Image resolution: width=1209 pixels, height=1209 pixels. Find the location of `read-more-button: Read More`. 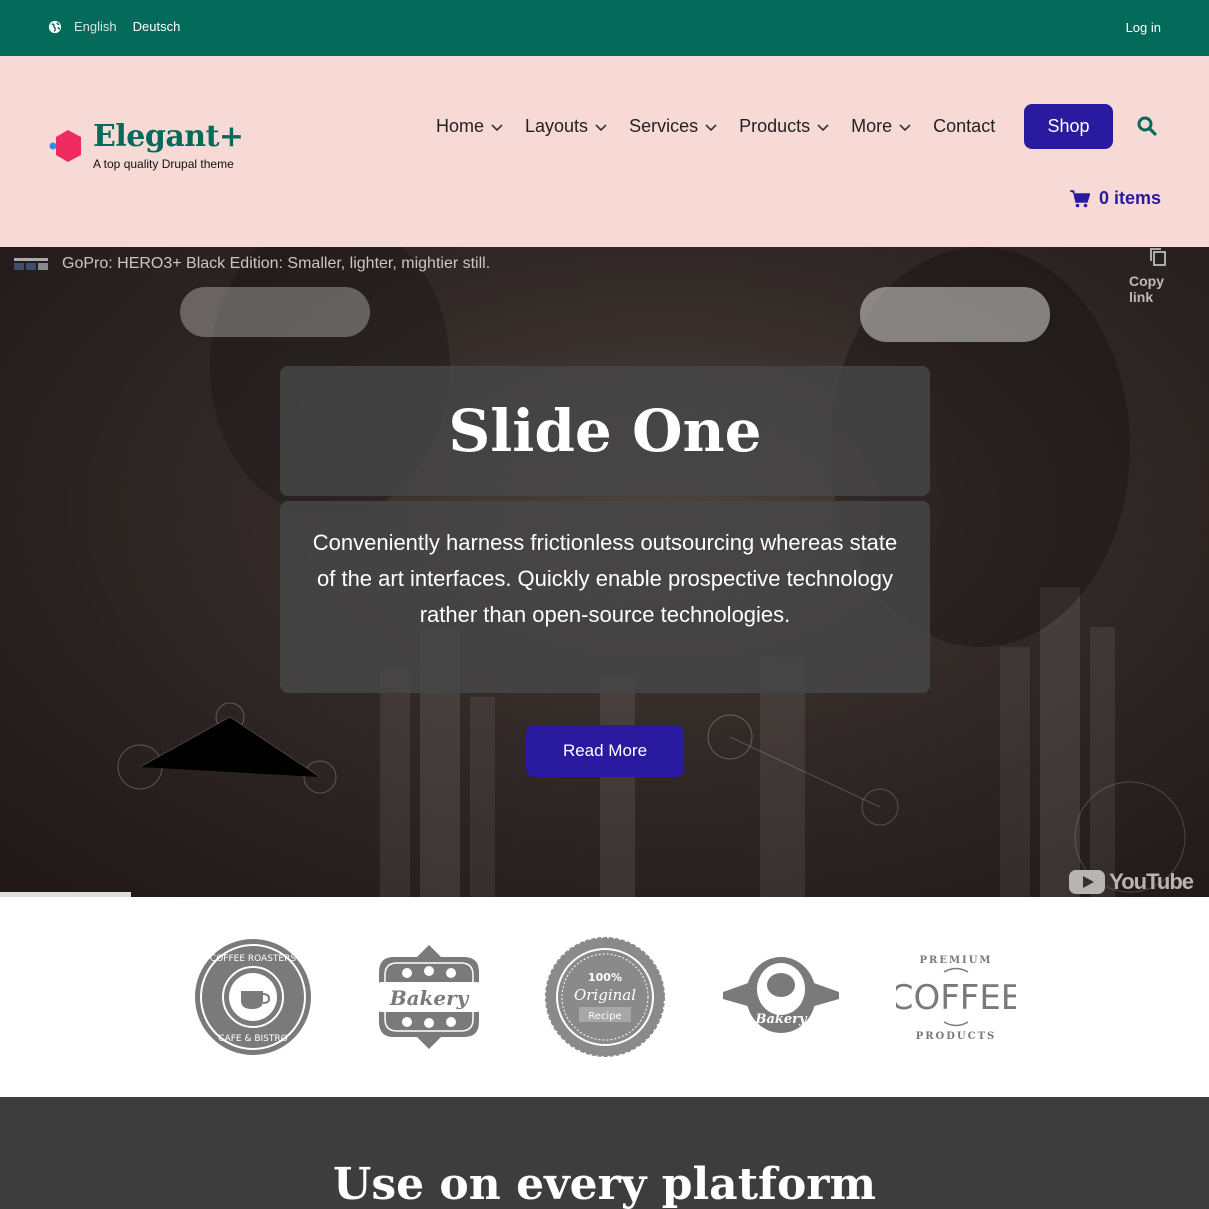

read-more-button: Read More is located at coordinates (605, 751).